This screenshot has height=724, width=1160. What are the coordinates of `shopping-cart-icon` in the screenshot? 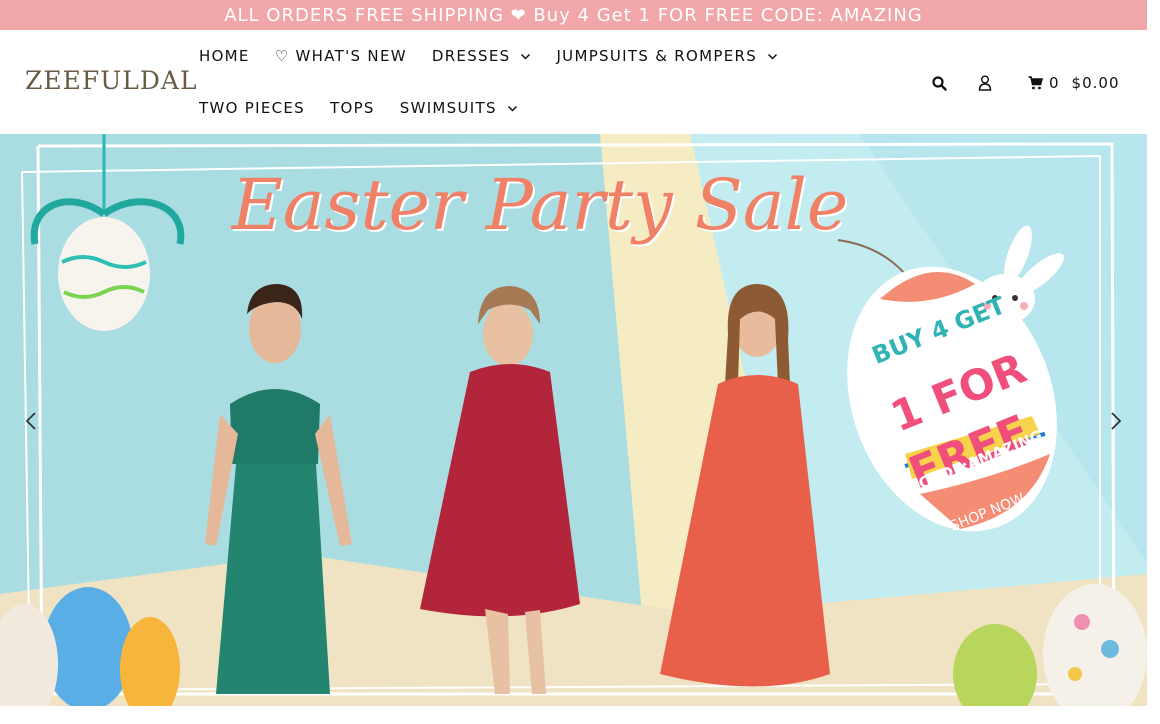 It's located at (1035, 83).